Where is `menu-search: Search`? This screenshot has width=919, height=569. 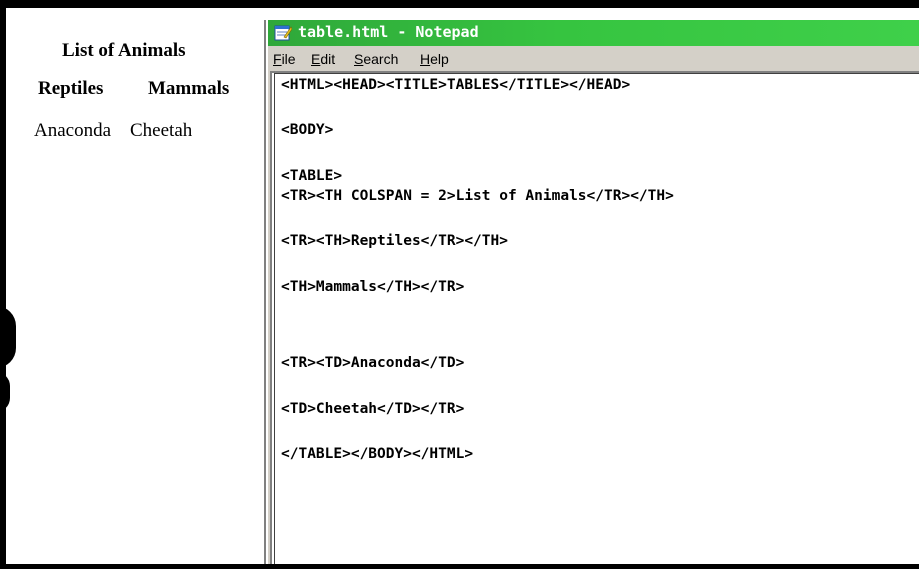
menu-search: Search is located at coordinates (376, 59).